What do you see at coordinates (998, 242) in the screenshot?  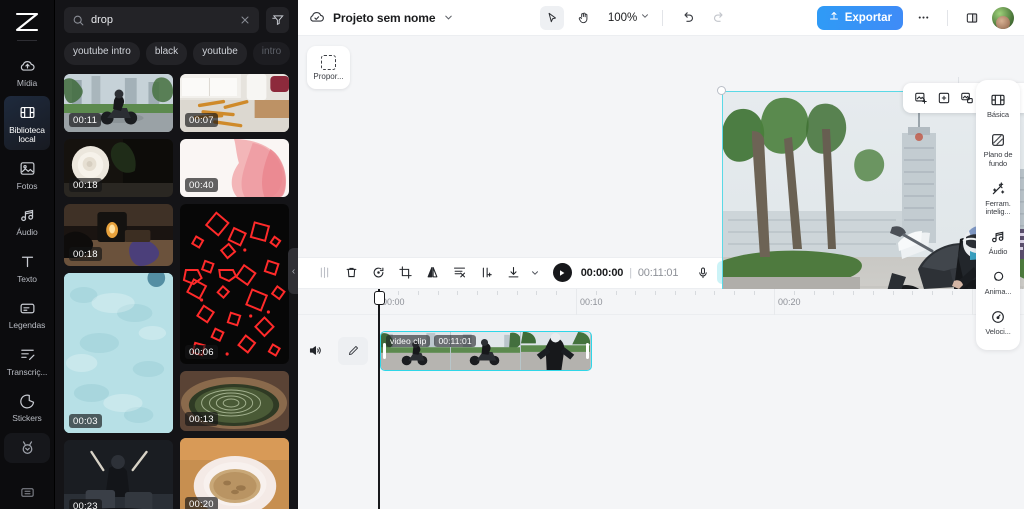 I see `dock-item-audio: Áudio` at bounding box center [998, 242].